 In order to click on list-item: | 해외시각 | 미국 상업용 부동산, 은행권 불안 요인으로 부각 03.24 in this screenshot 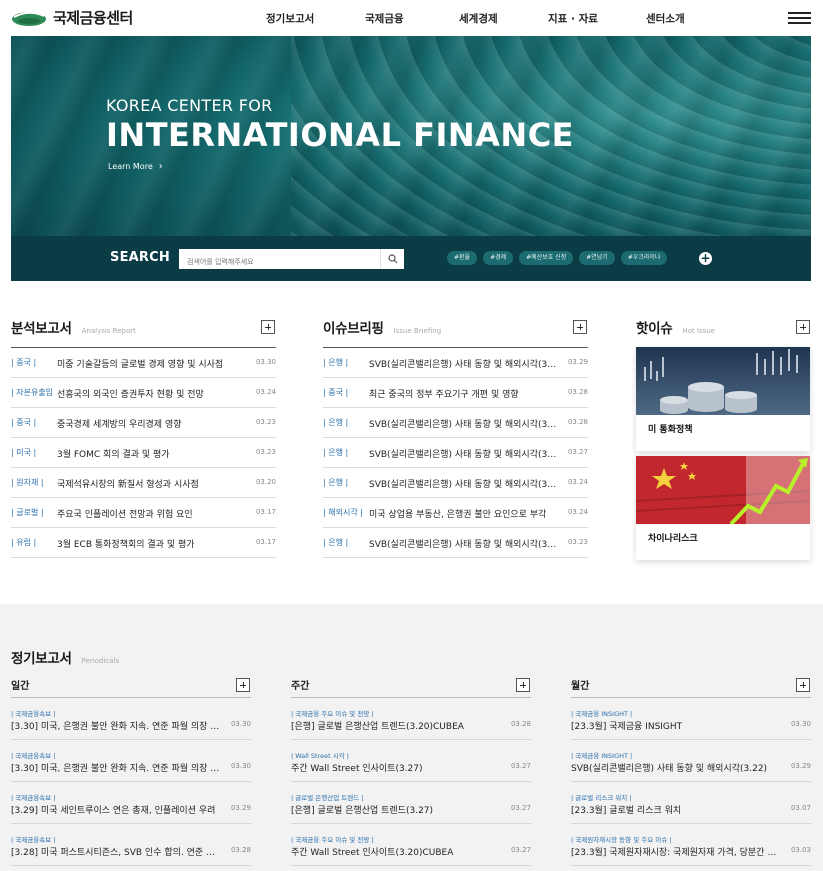, I will do `click(455, 513)`.